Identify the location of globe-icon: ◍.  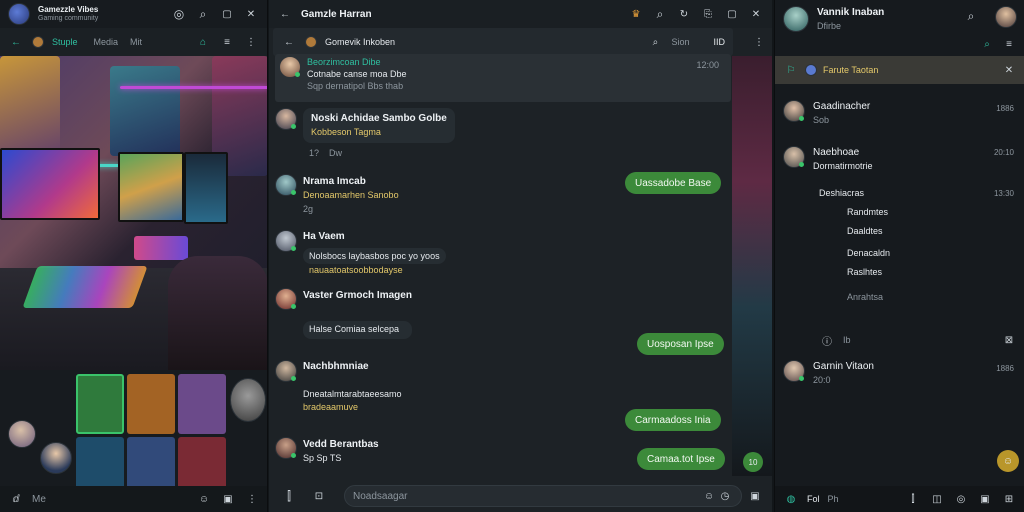
(791, 499).